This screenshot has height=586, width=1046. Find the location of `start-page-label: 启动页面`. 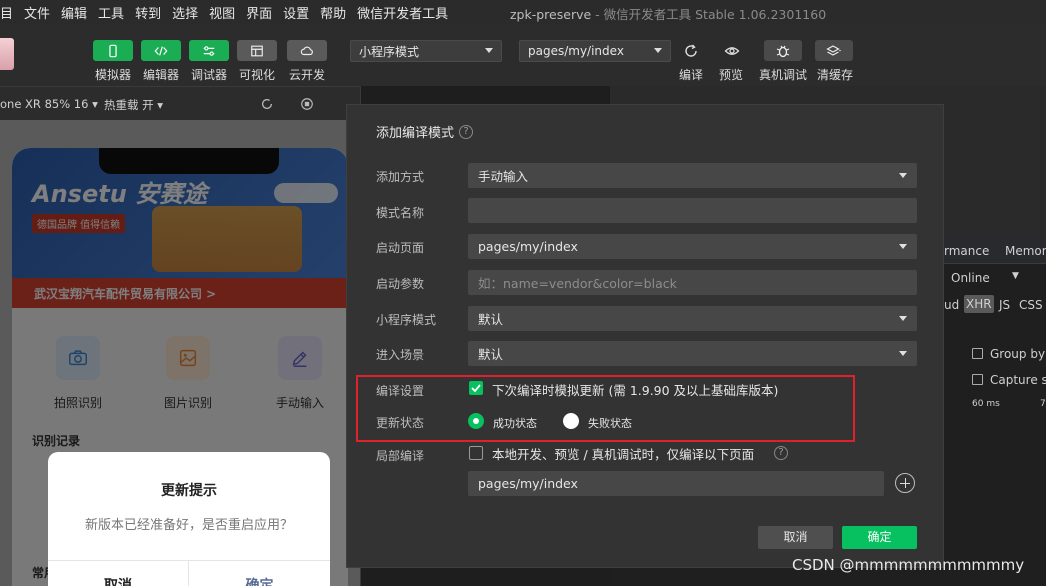

start-page-label: 启动页面 is located at coordinates (400, 248).